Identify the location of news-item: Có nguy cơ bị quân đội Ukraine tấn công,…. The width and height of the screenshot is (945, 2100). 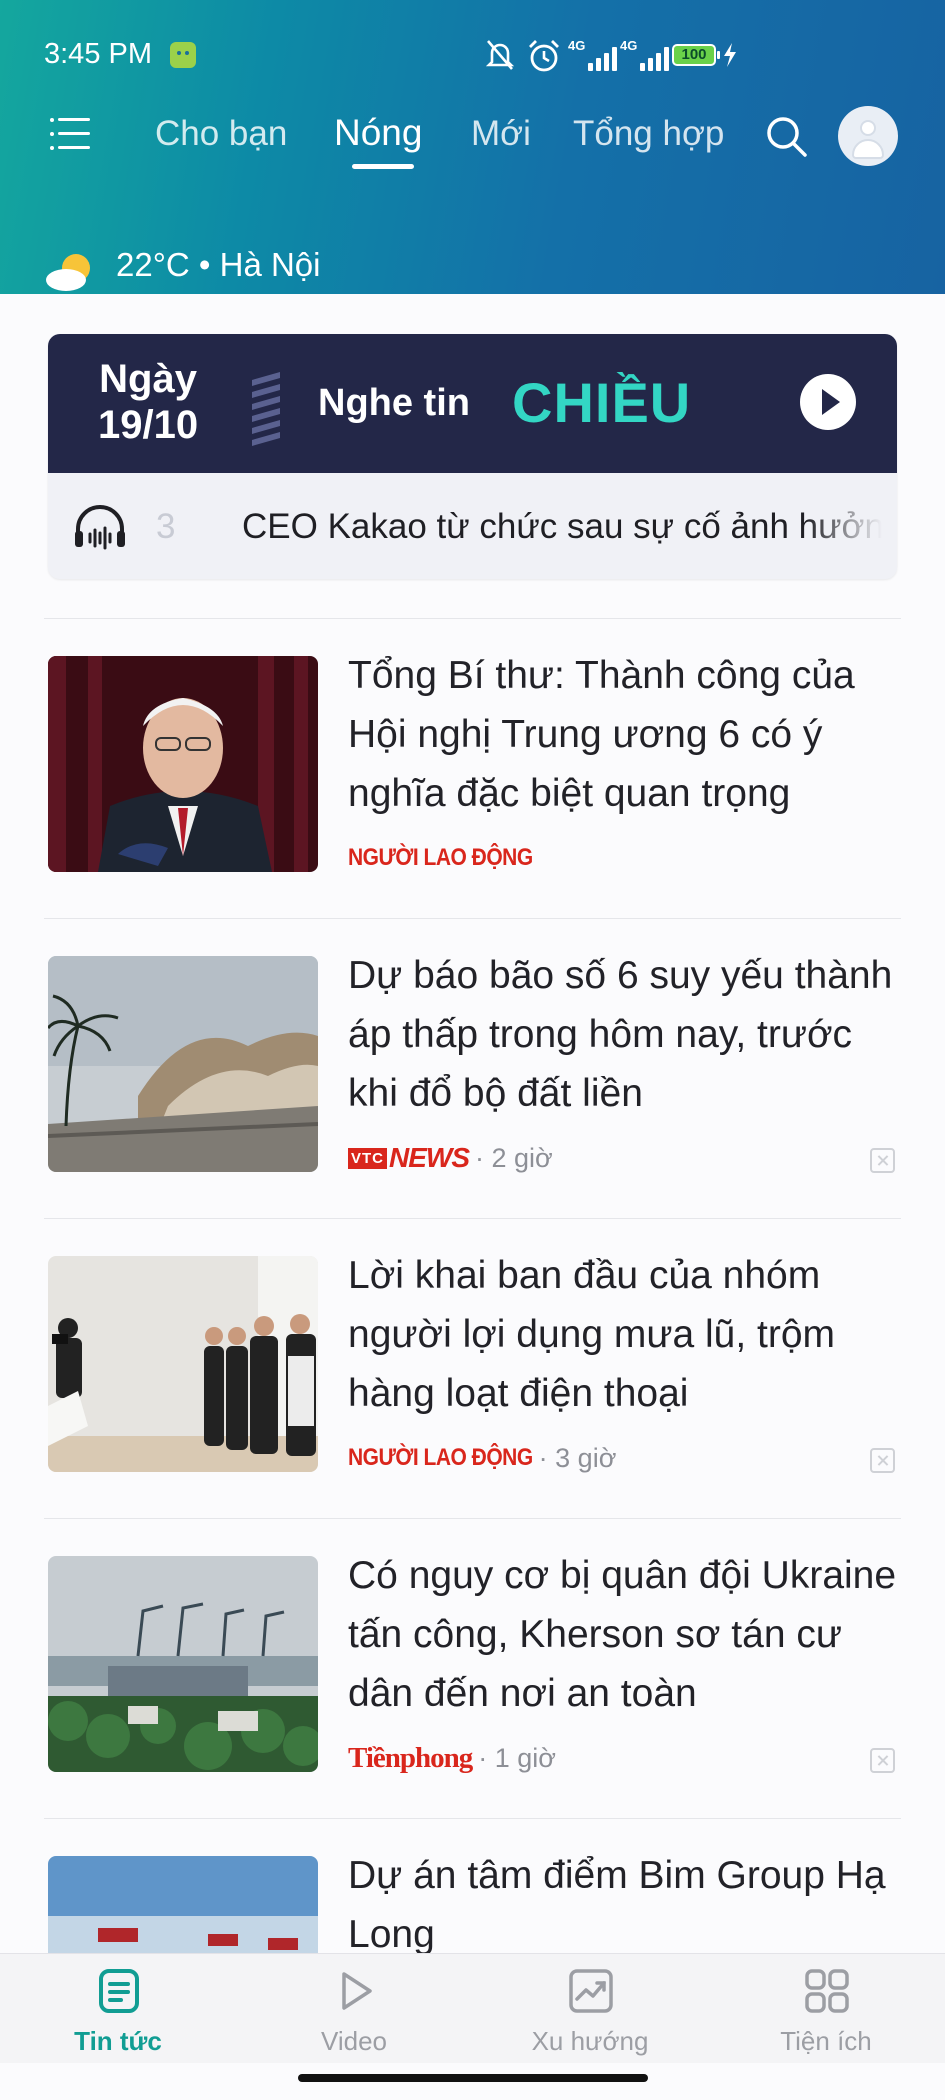
(472, 1664).